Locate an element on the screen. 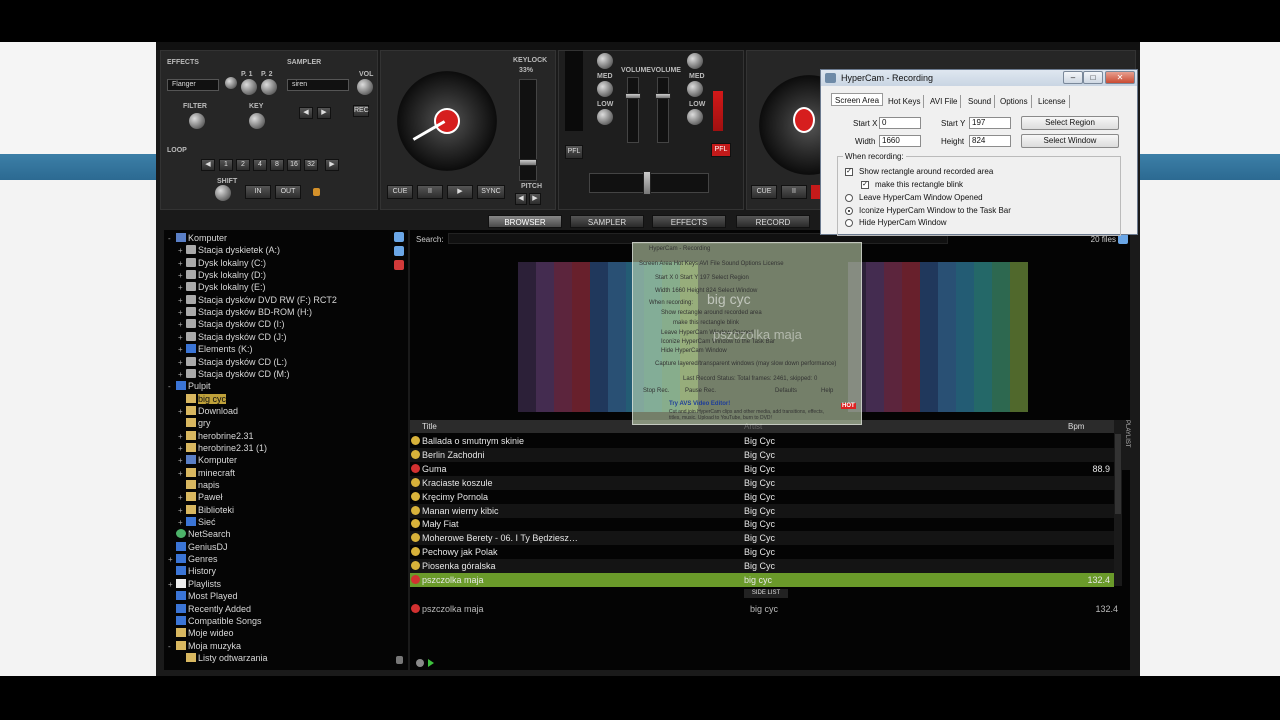 The width and height of the screenshot is (1280, 720). tree-item: + Dysk lokalny (D:) is located at coordinates (222, 275).